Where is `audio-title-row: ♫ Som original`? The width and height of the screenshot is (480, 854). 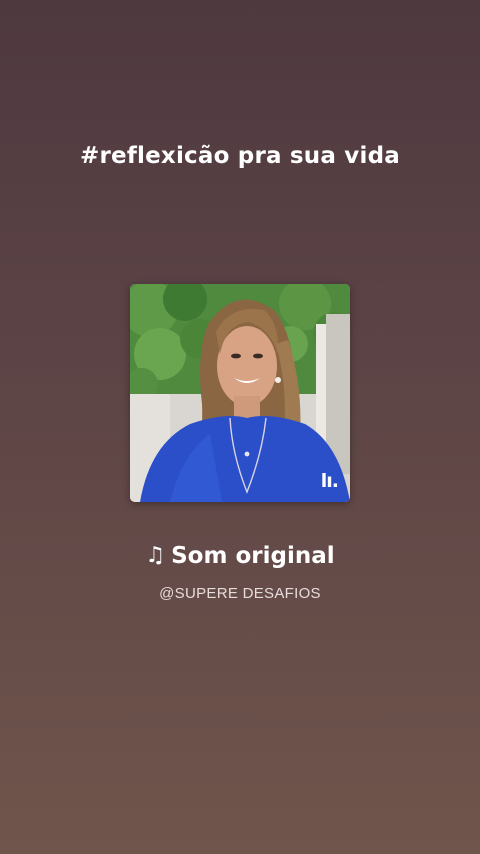 audio-title-row: ♫ Som original is located at coordinates (240, 556).